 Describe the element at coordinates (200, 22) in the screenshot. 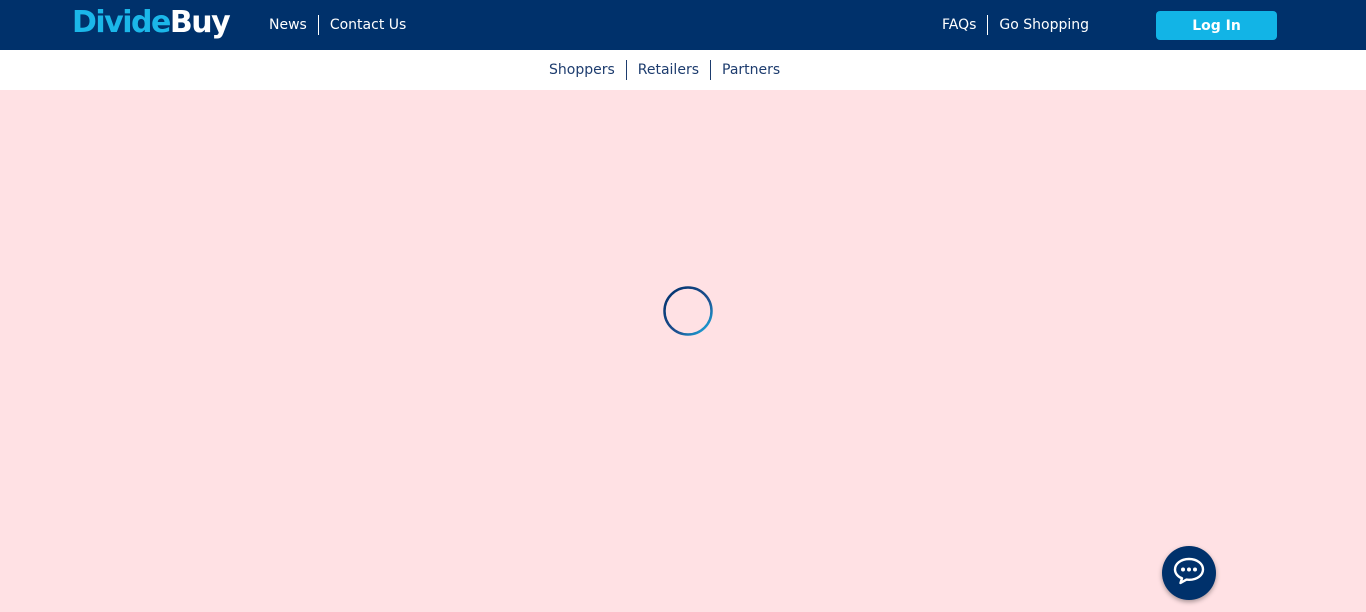

I see `logo-text-buy: Buy` at that location.